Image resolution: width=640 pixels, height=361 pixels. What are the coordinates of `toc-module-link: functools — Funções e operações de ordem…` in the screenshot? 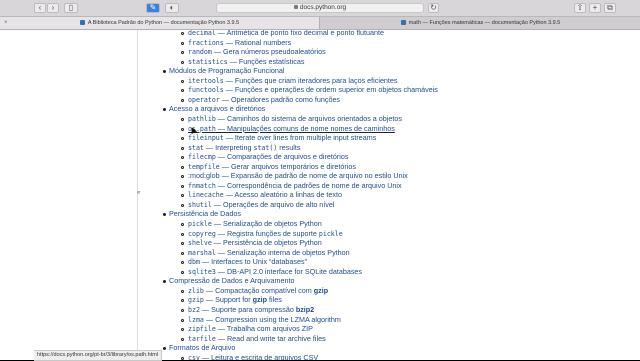 It's located at (313, 90).